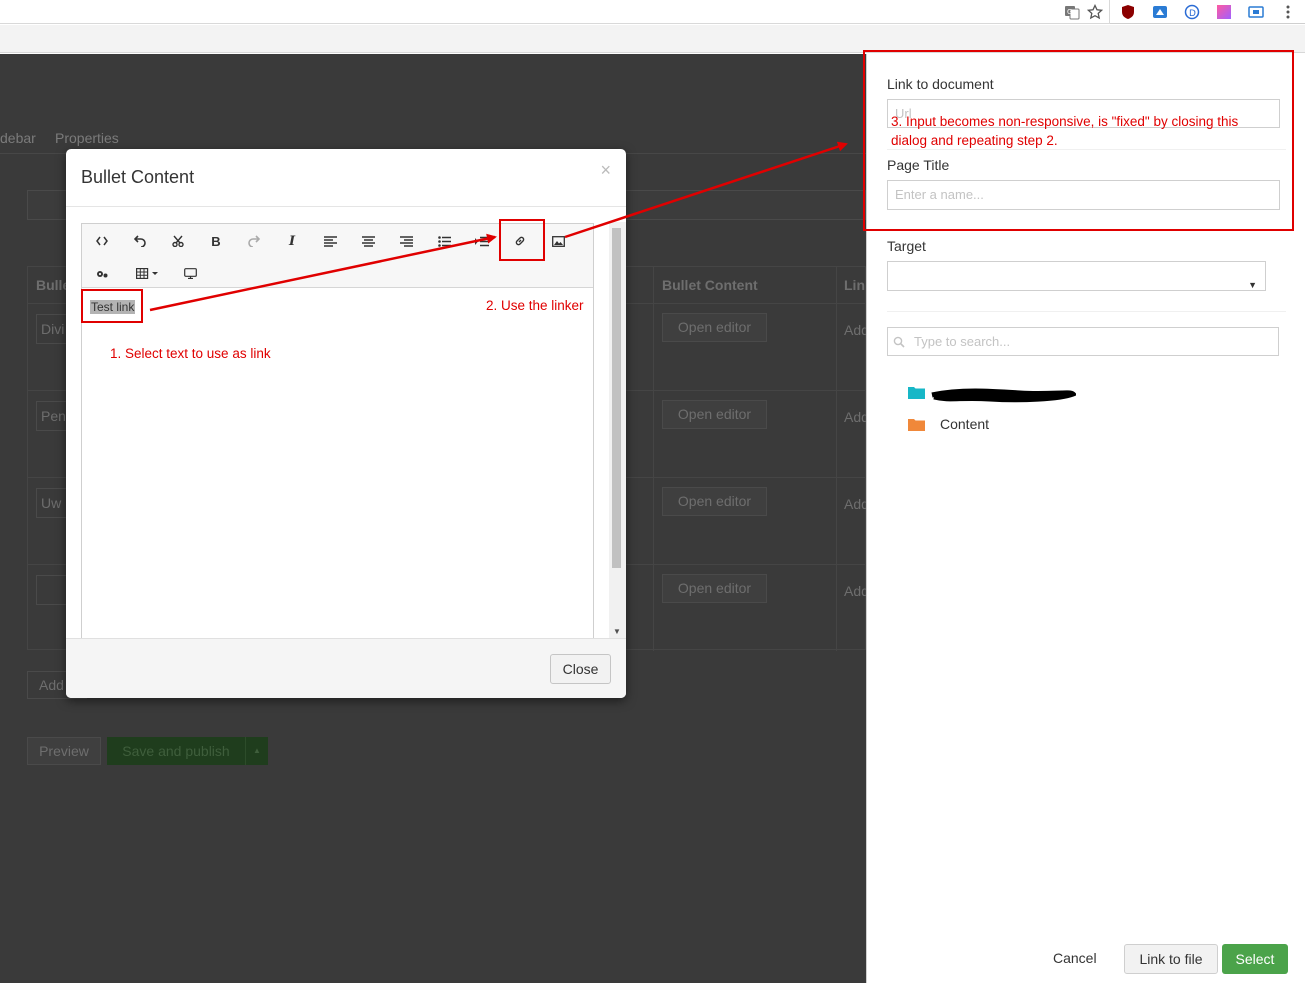  What do you see at coordinates (1160, 12) in the screenshot?
I see `extension-blue-icon` at bounding box center [1160, 12].